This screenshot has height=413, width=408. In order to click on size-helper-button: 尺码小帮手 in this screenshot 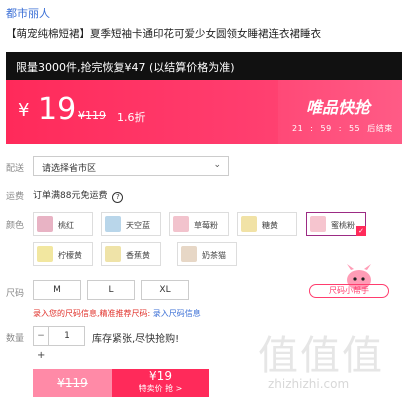, I will do `click(349, 291)`.